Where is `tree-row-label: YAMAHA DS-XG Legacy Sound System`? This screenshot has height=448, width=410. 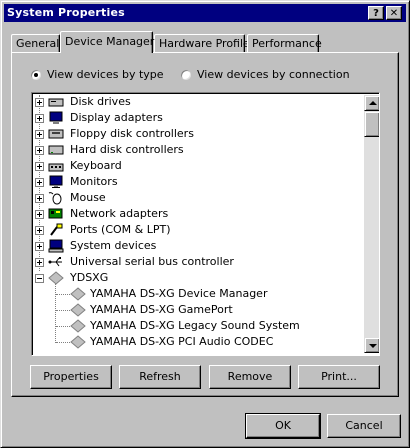 tree-row-label: YAMAHA DS-XG Legacy Sound System is located at coordinates (195, 325).